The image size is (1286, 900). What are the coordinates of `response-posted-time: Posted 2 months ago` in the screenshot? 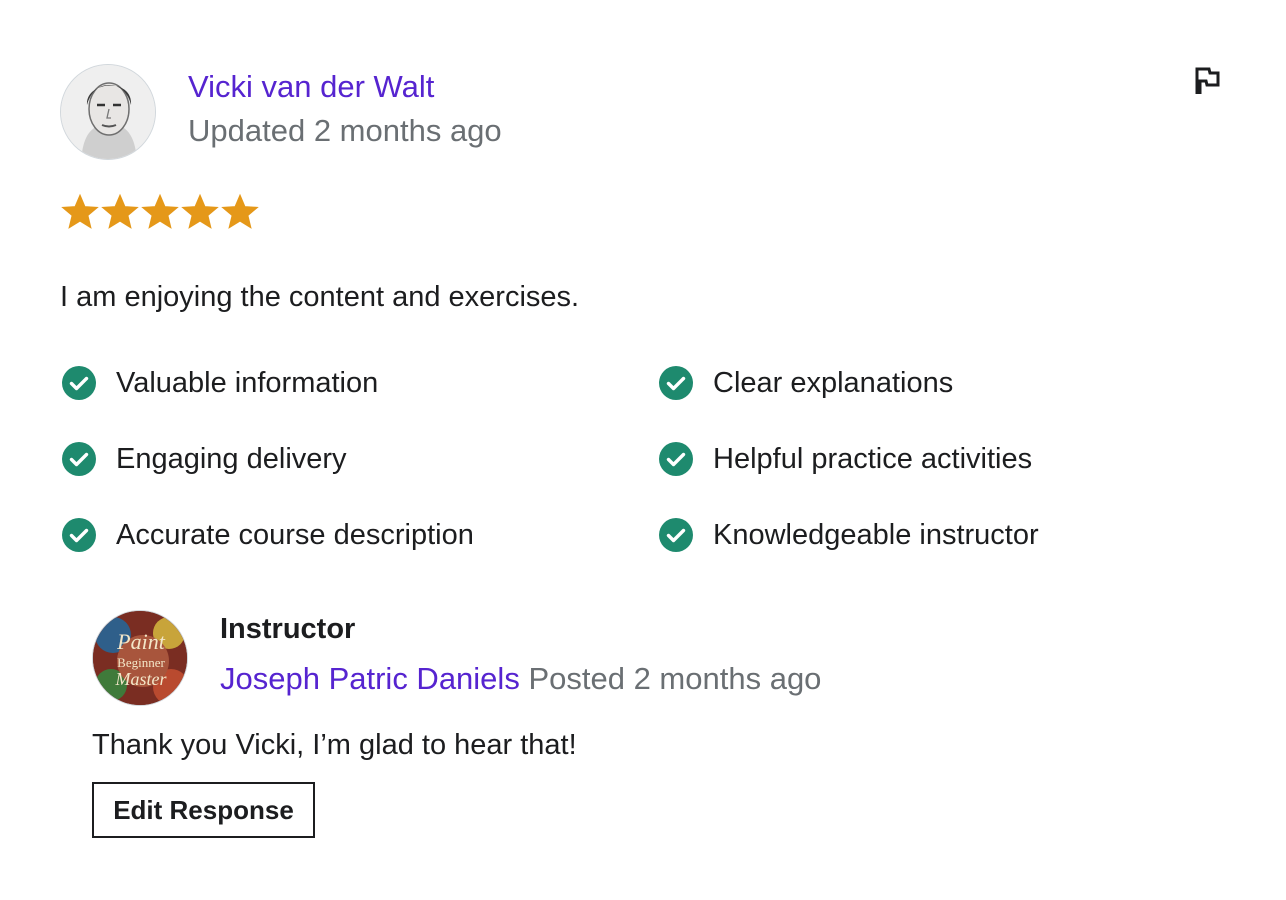 It's located at (675, 678).